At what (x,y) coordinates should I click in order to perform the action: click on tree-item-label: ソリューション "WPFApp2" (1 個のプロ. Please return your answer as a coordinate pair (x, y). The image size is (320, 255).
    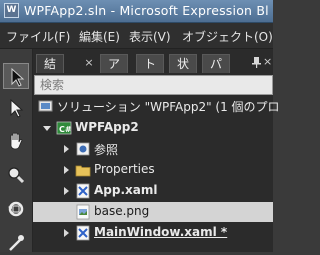
    Looking at the image, I should click on (168, 107).